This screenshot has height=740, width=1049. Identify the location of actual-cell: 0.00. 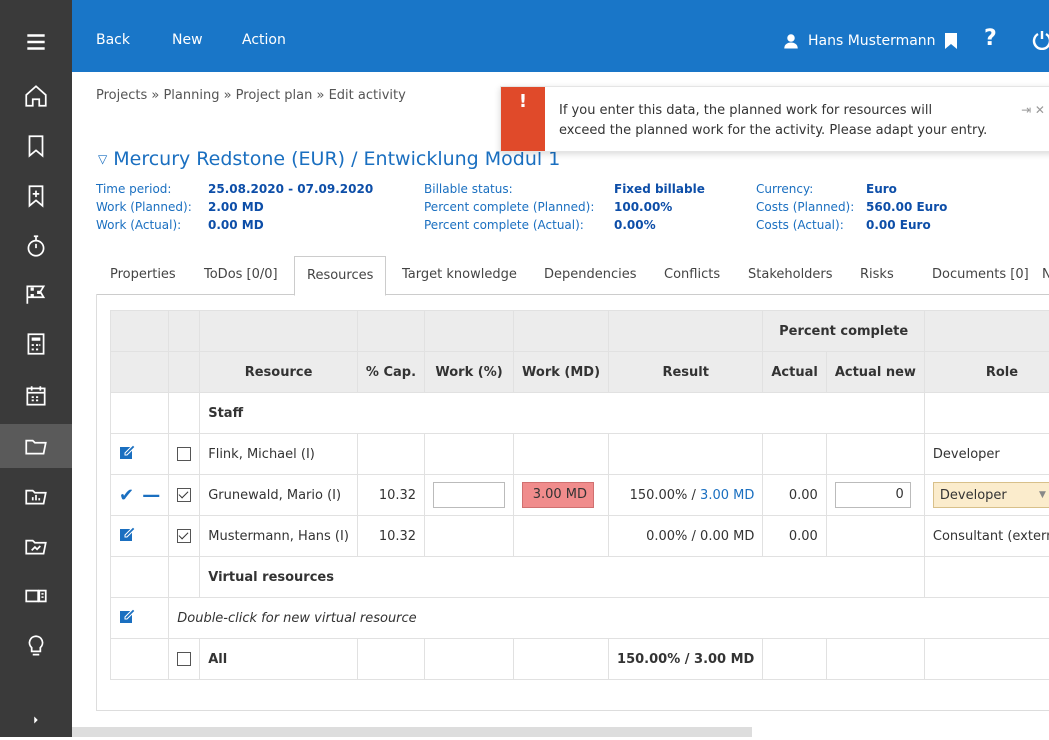
(794, 536).